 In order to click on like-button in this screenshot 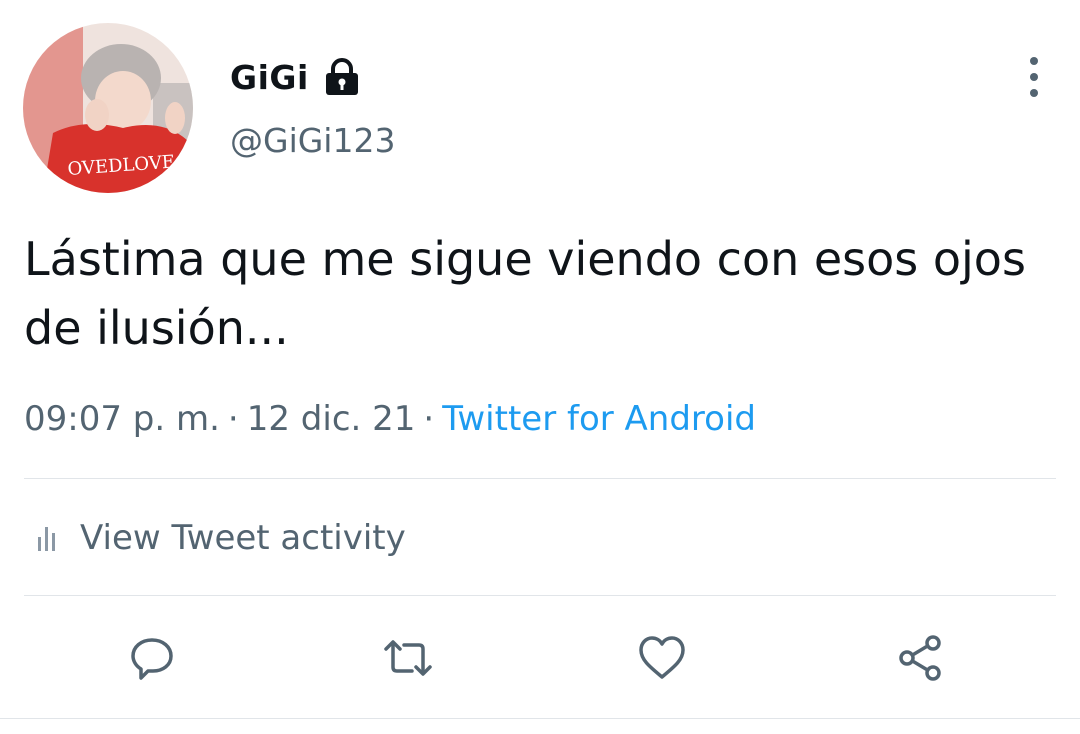, I will do `click(662, 658)`.